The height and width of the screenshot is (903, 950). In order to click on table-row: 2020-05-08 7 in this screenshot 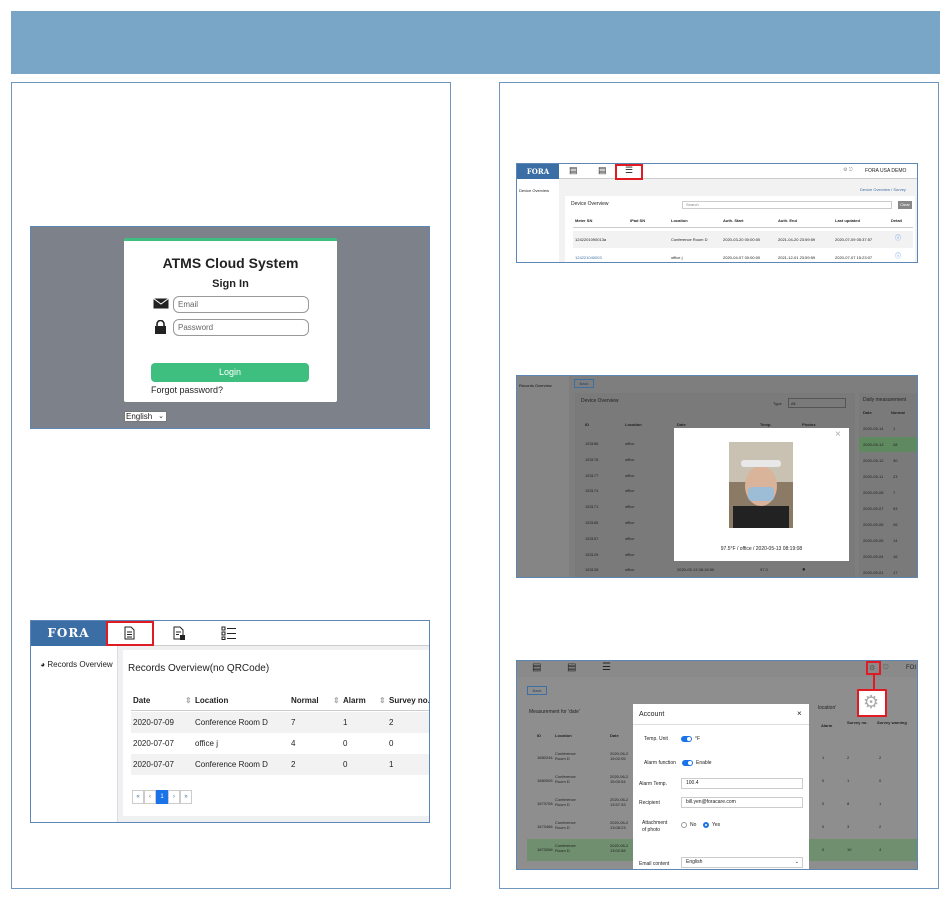, I will do `click(888, 492)`.